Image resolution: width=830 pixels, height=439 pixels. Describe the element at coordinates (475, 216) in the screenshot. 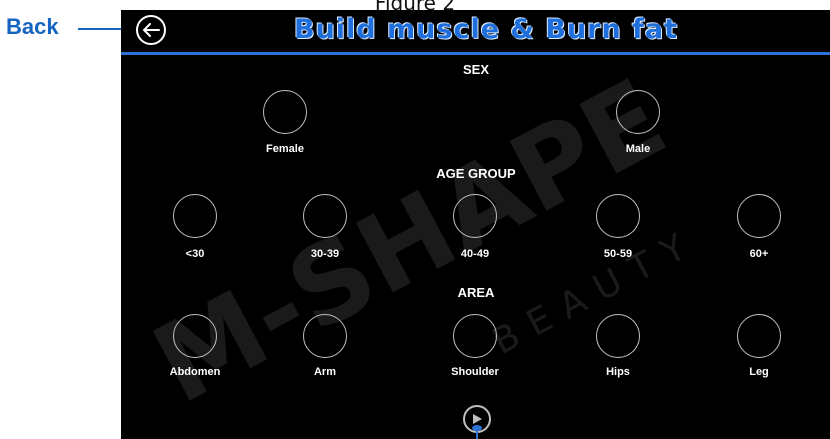

I see `age-option-40-49-button` at that location.